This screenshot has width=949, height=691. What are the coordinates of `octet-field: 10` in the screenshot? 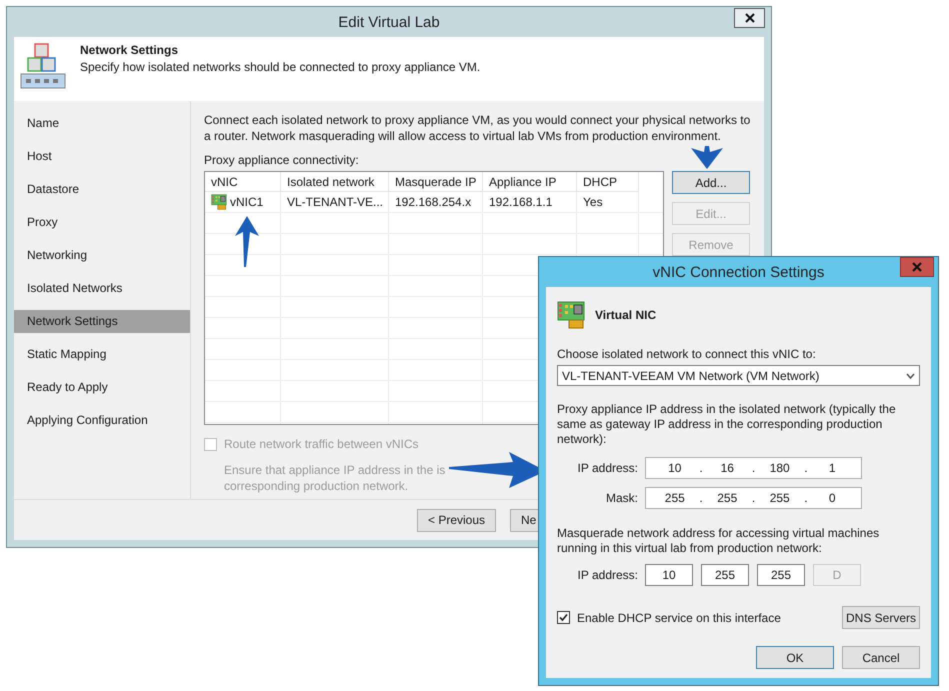 It's located at (669, 575).